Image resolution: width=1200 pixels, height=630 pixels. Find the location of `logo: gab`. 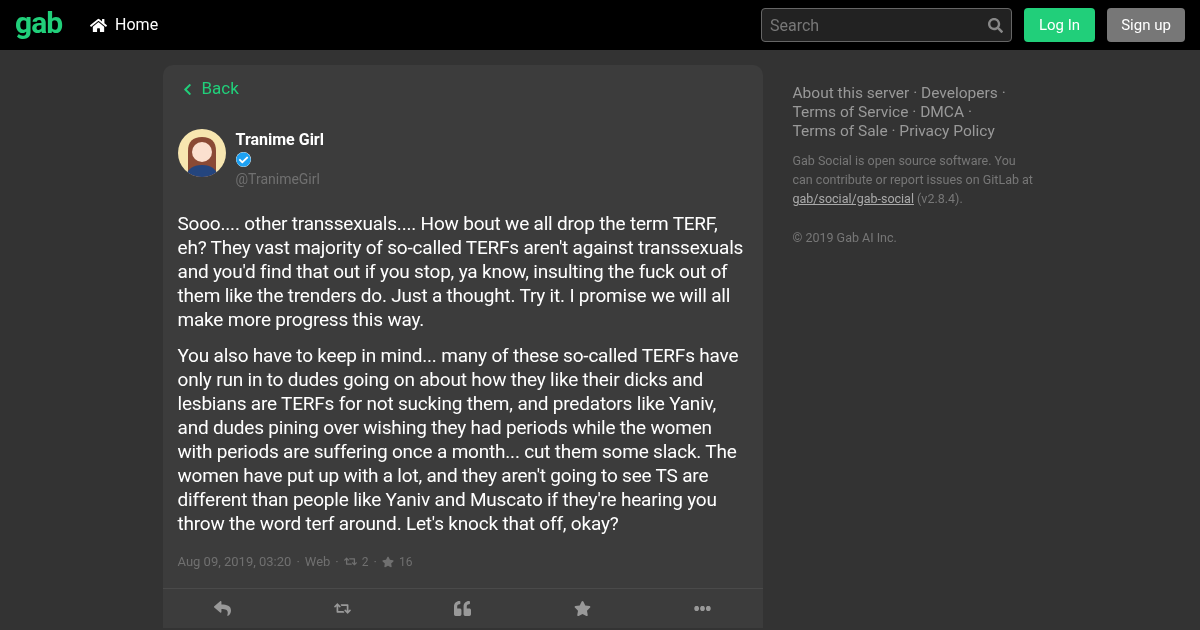

logo: gab is located at coordinates (39, 23).